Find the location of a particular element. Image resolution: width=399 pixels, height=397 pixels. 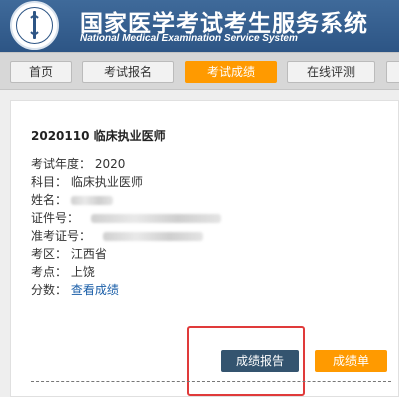

nav-tab-registration: 考试报名 is located at coordinates (128, 72).